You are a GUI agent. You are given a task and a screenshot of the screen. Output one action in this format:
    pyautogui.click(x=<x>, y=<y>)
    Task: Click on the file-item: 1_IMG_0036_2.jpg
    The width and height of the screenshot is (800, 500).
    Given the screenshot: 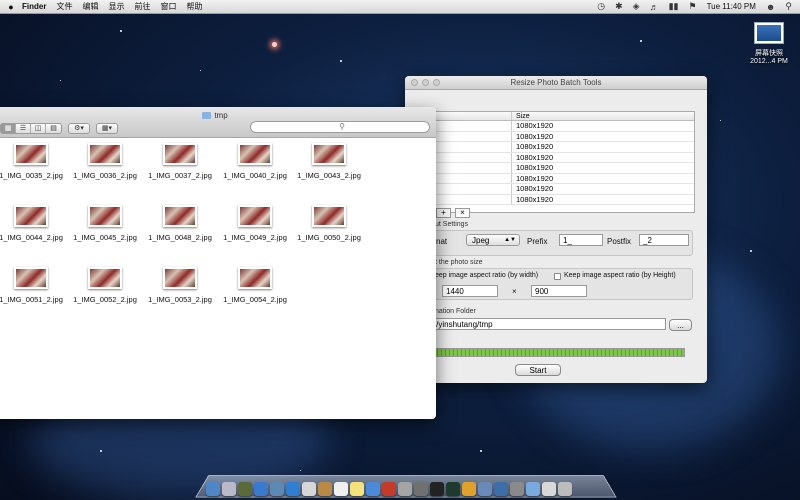 What is the action you would take?
    pyautogui.click(x=105, y=161)
    